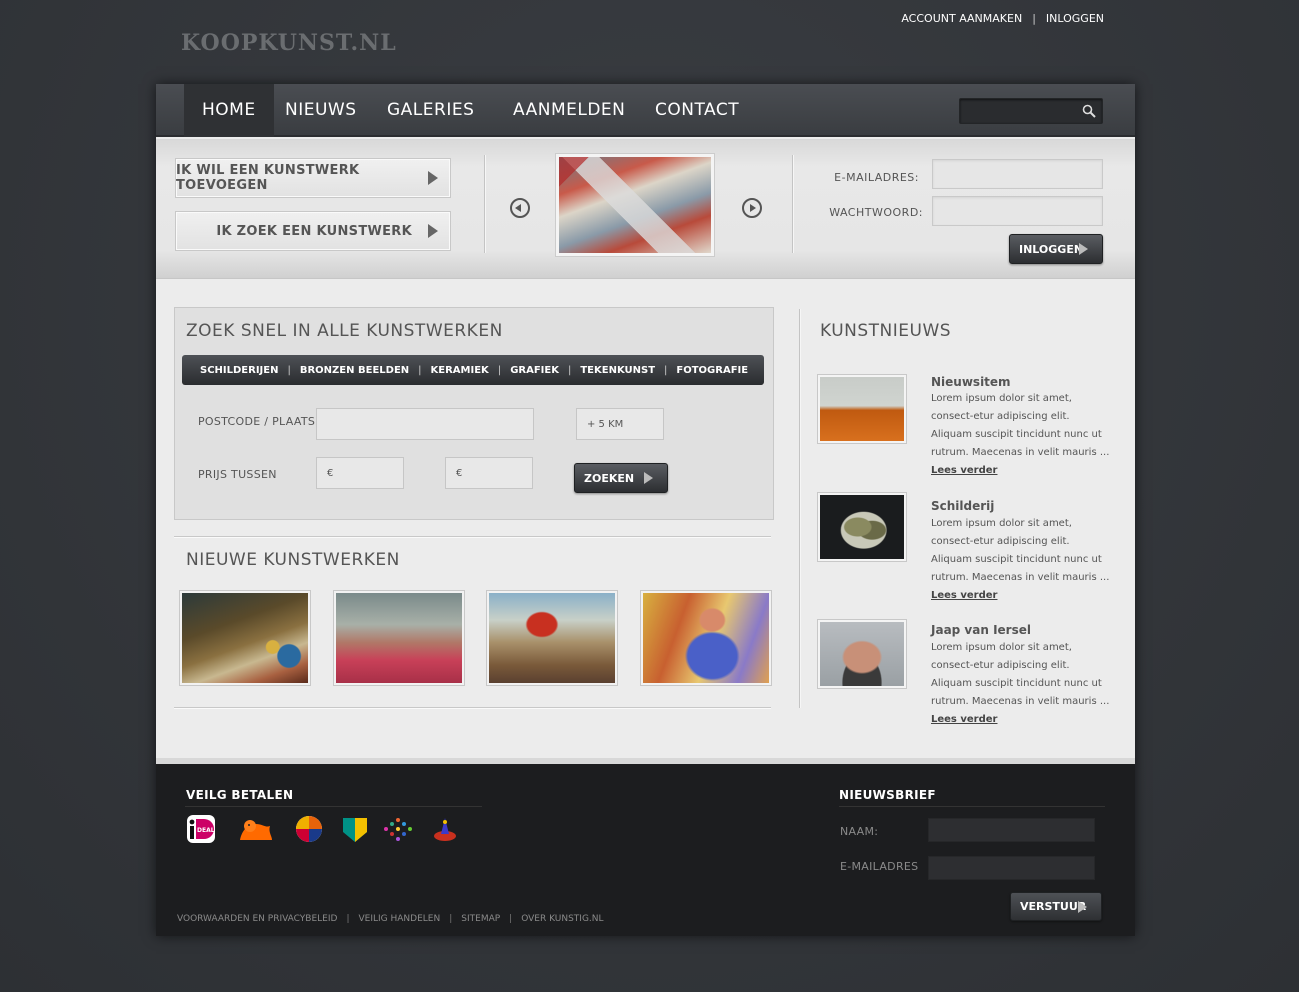 The image size is (1299, 992). What do you see at coordinates (237, 474) in the screenshot?
I see `price-label: PRIJS TUSSEN` at bounding box center [237, 474].